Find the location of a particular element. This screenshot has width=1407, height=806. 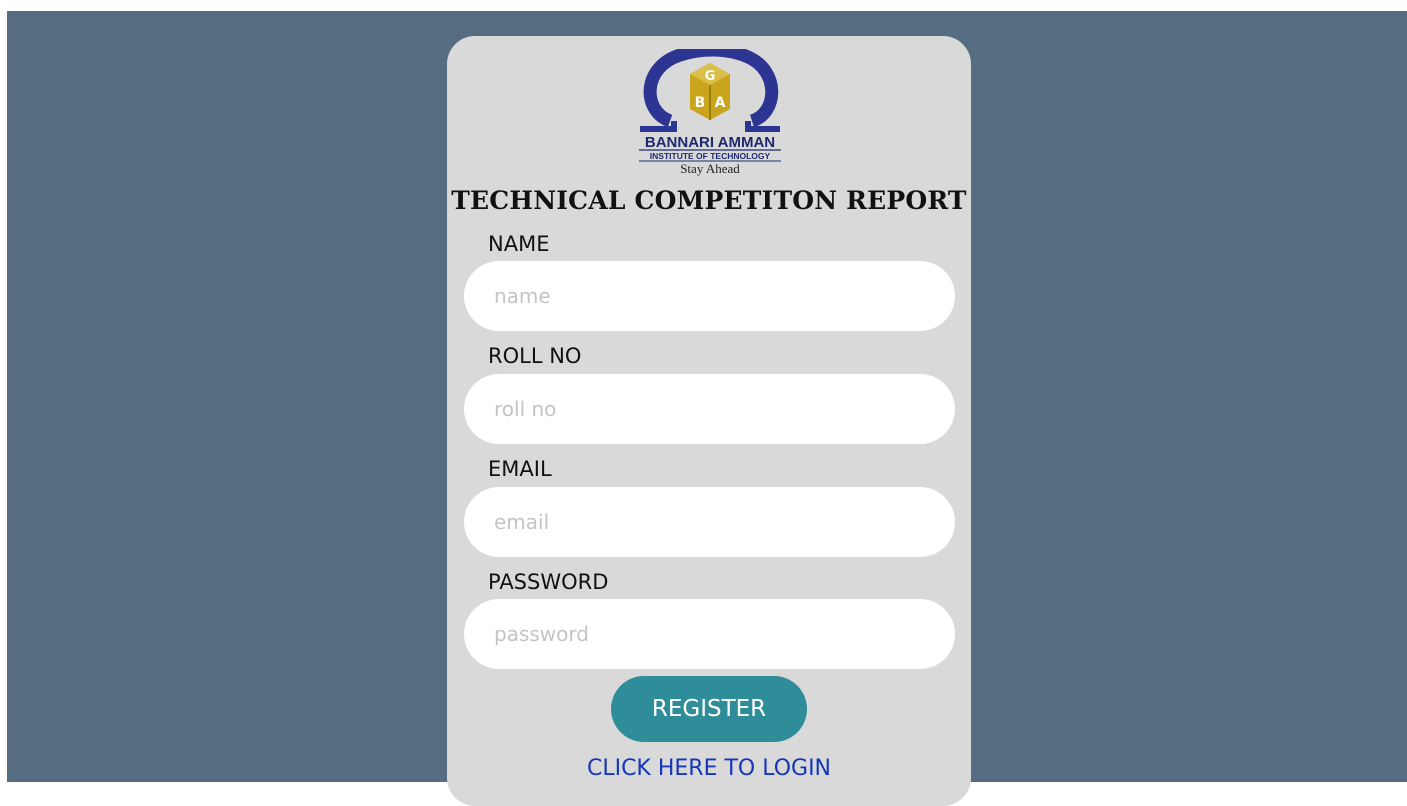

roll-no-label: ROLL NO is located at coordinates (535, 356).